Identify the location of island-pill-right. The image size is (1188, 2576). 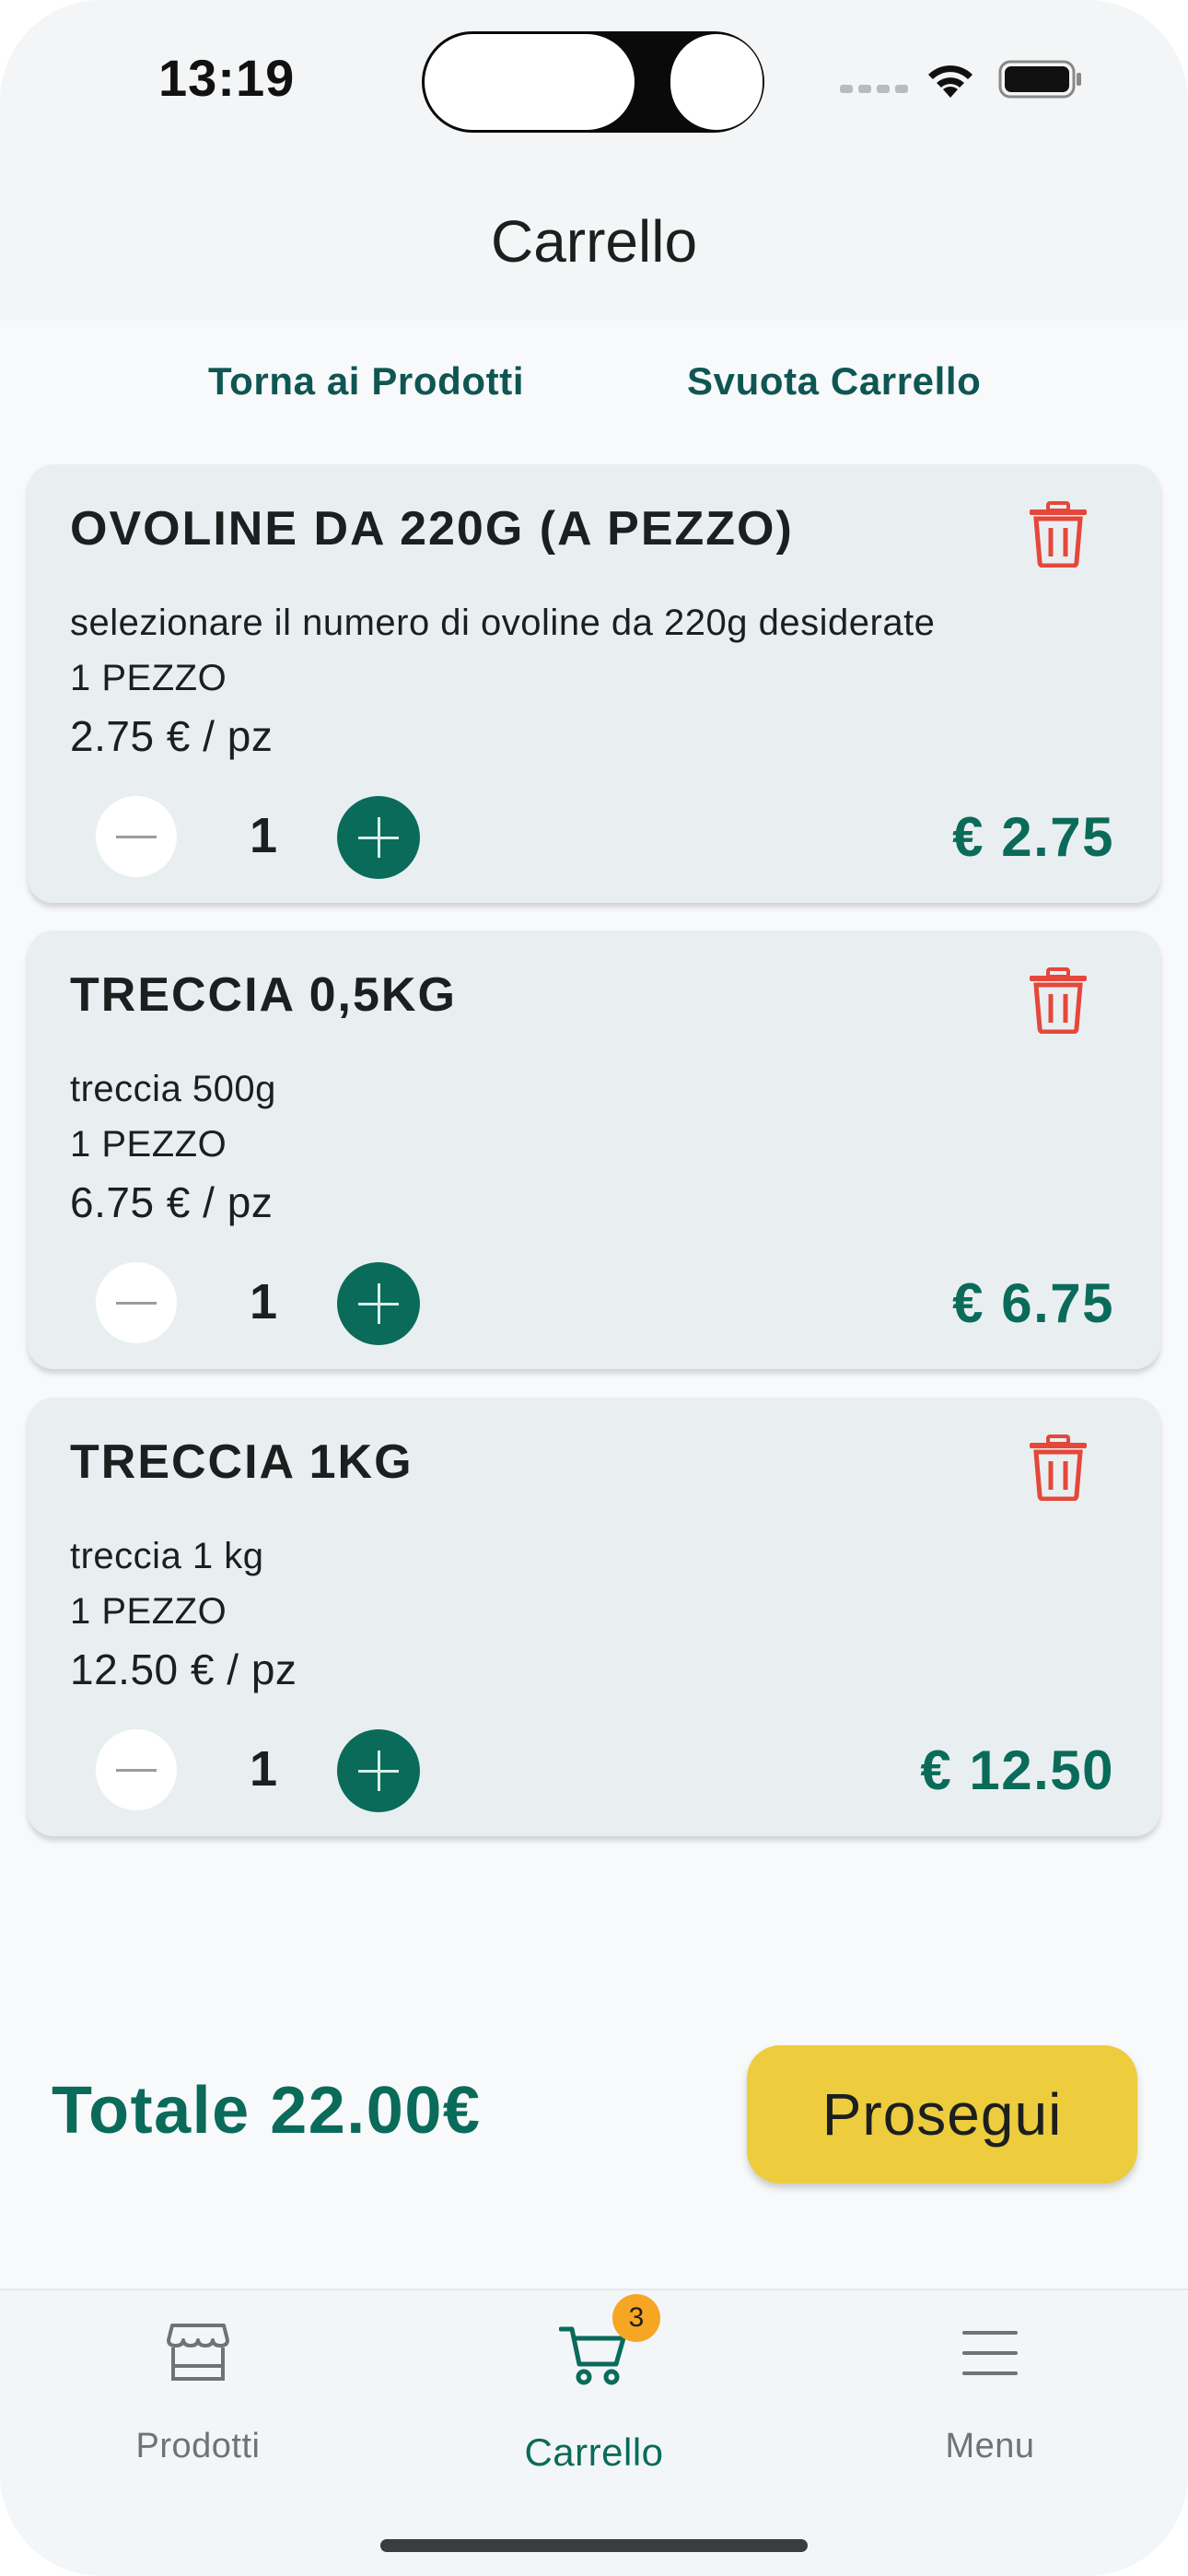
(716, 82).